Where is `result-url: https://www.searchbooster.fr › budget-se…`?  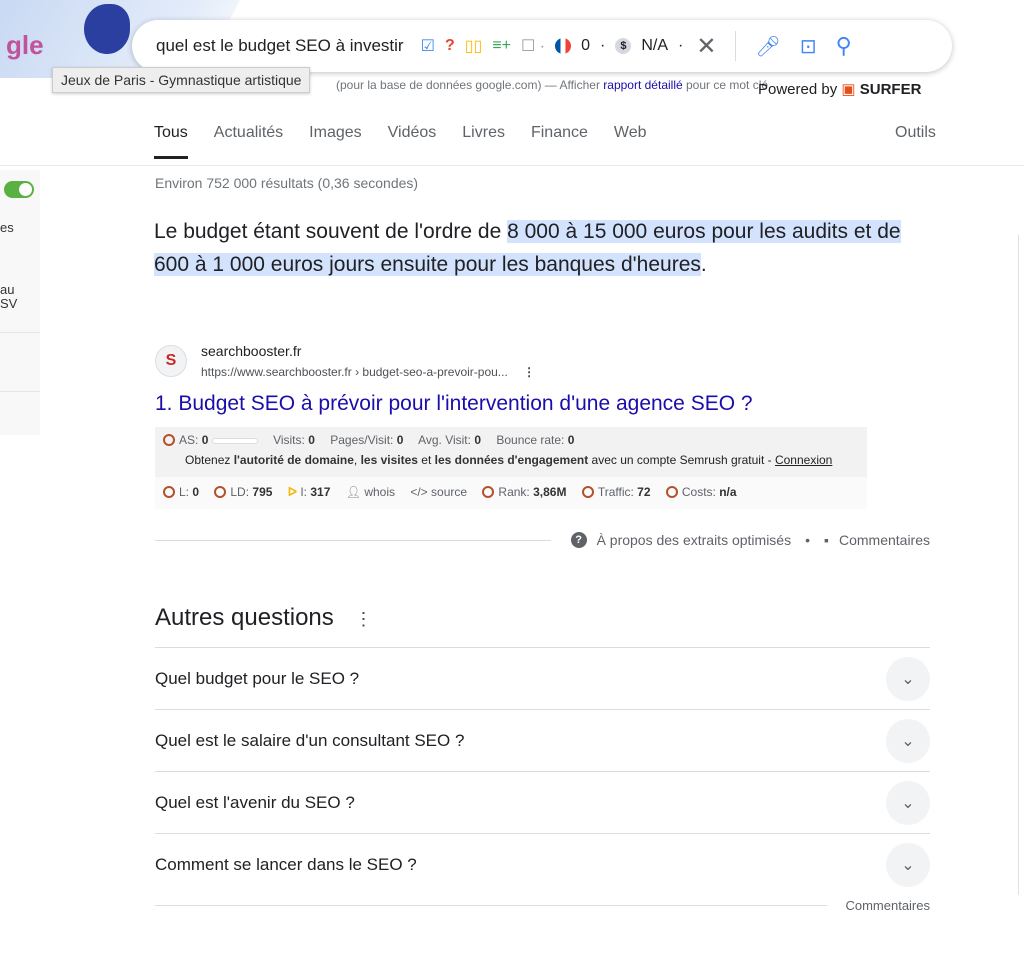
result-url: https://www.searchbooster.fr › budget-se… is located at coordinates (368, 372).